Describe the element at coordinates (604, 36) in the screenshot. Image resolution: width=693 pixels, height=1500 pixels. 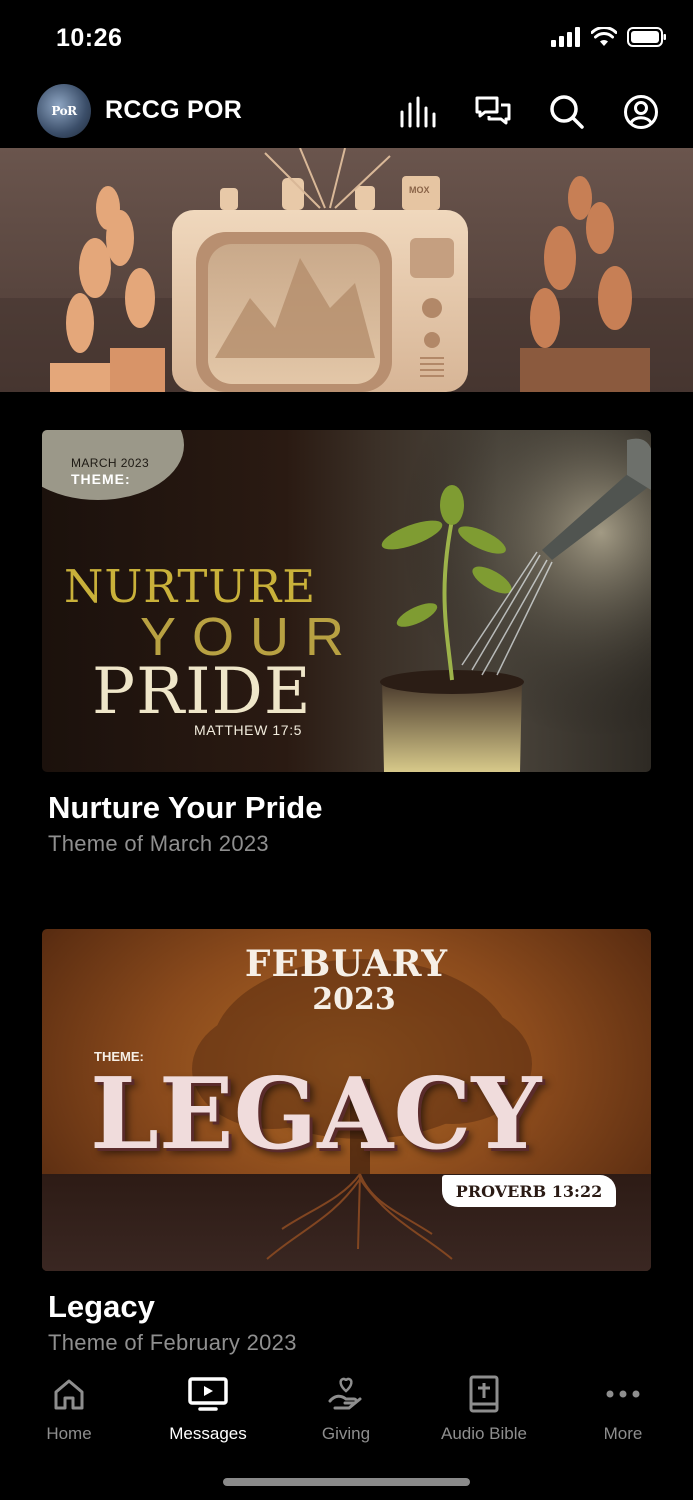
I see `wifi-icon` at that location.